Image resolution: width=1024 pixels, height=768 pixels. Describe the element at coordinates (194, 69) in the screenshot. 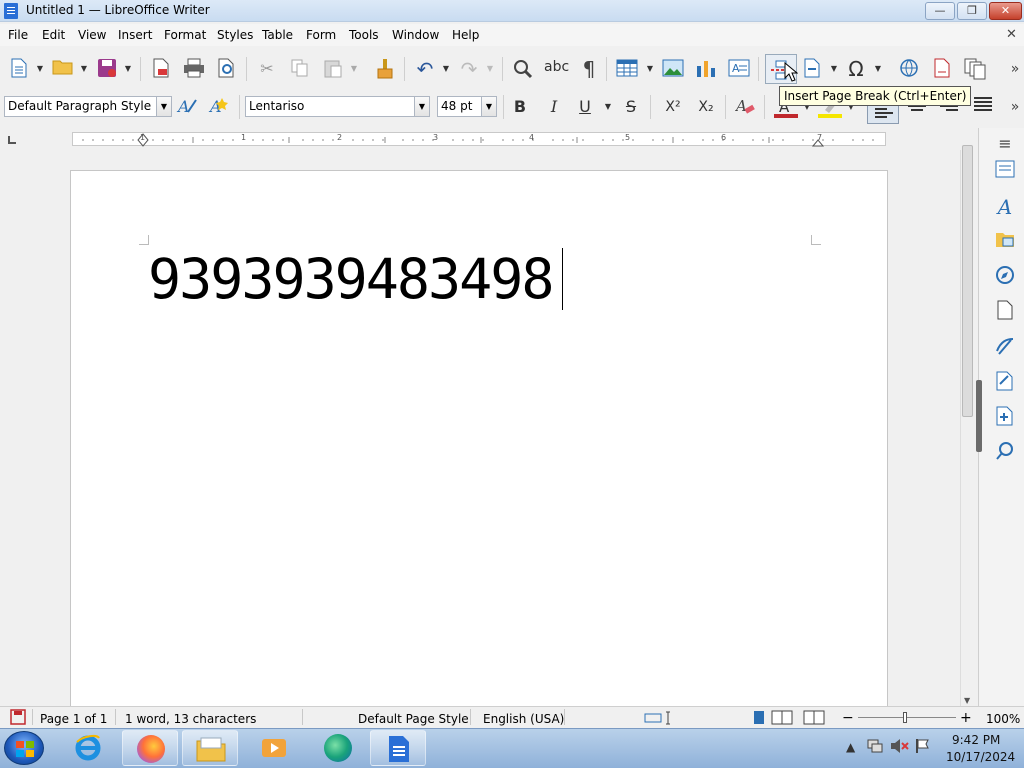

I see `print-icon` at that location.